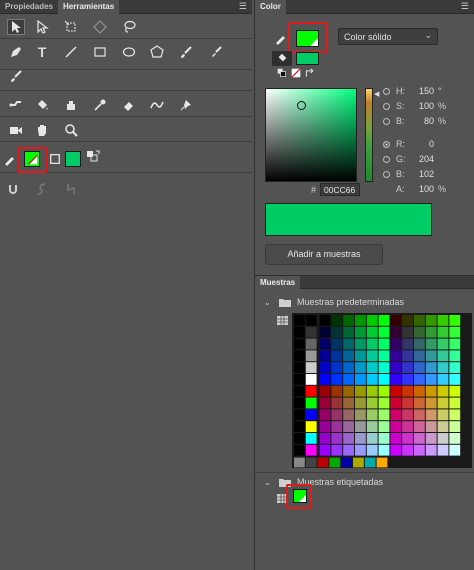 This screenshot has height=570, width=474. I want to click on add-to-swatches-button: Añadir a muestras, so click(324, 254).